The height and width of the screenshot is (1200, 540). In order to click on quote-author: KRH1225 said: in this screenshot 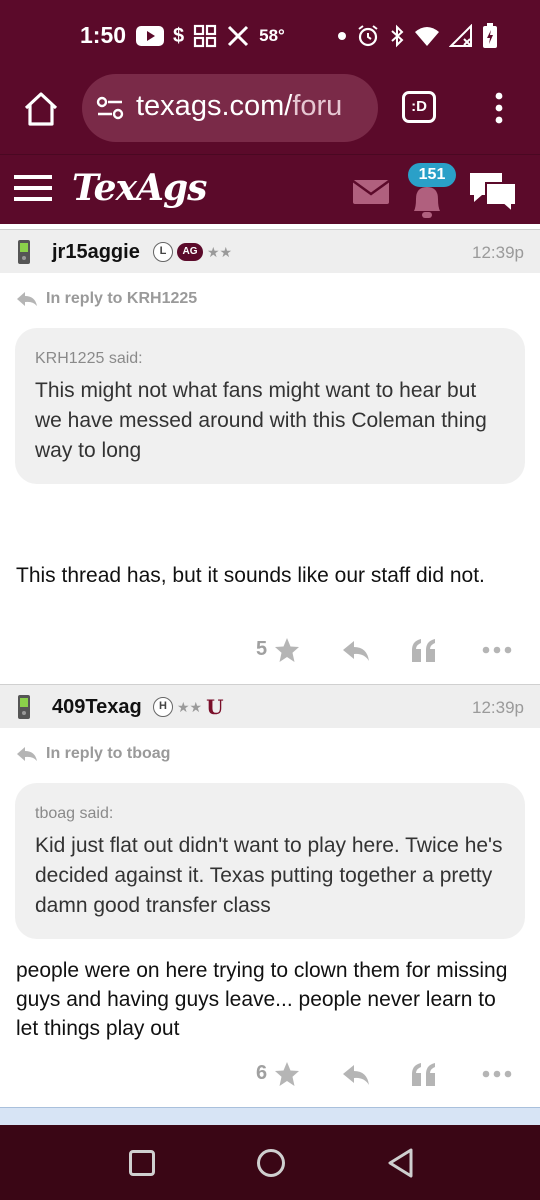, I will do `click(270, 359)`.